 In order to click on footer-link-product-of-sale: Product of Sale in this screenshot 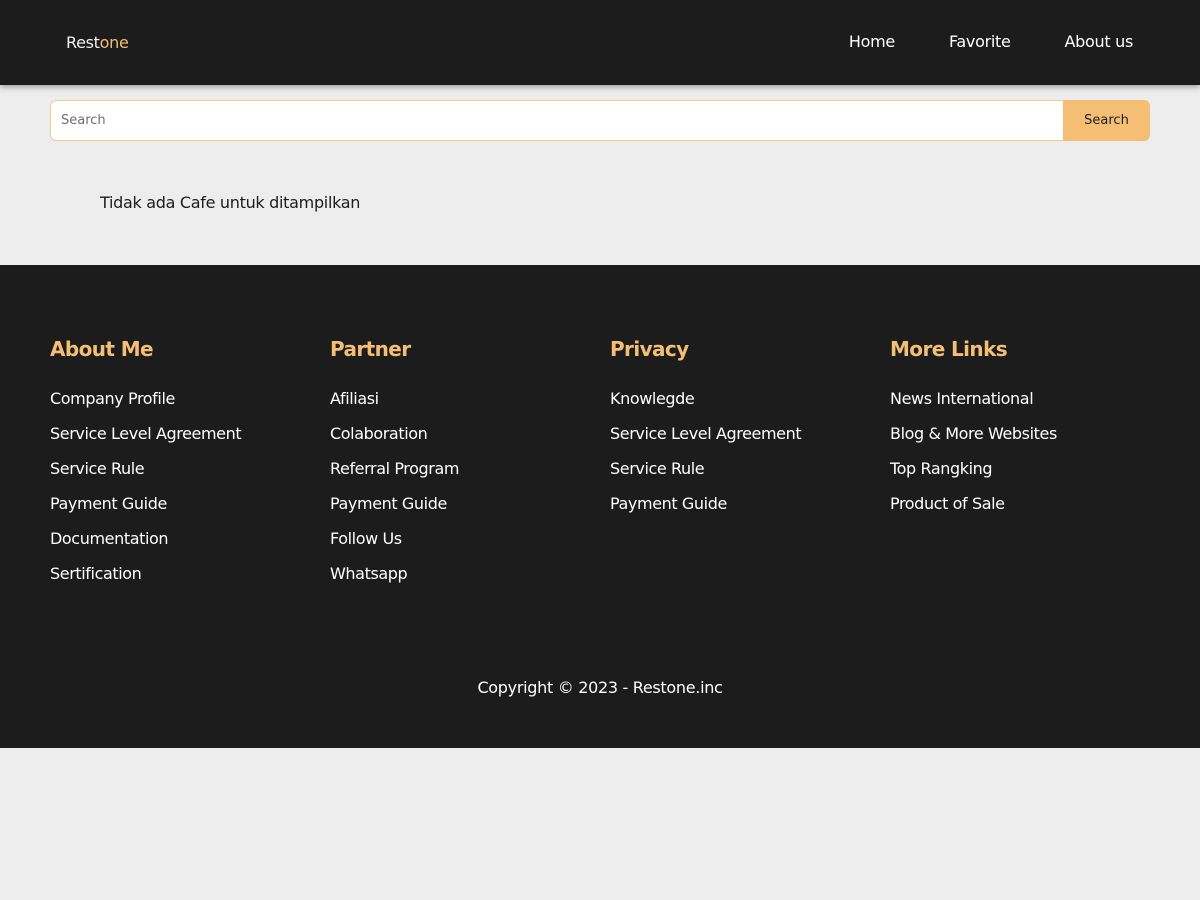, I will do `click(947, 503)`.